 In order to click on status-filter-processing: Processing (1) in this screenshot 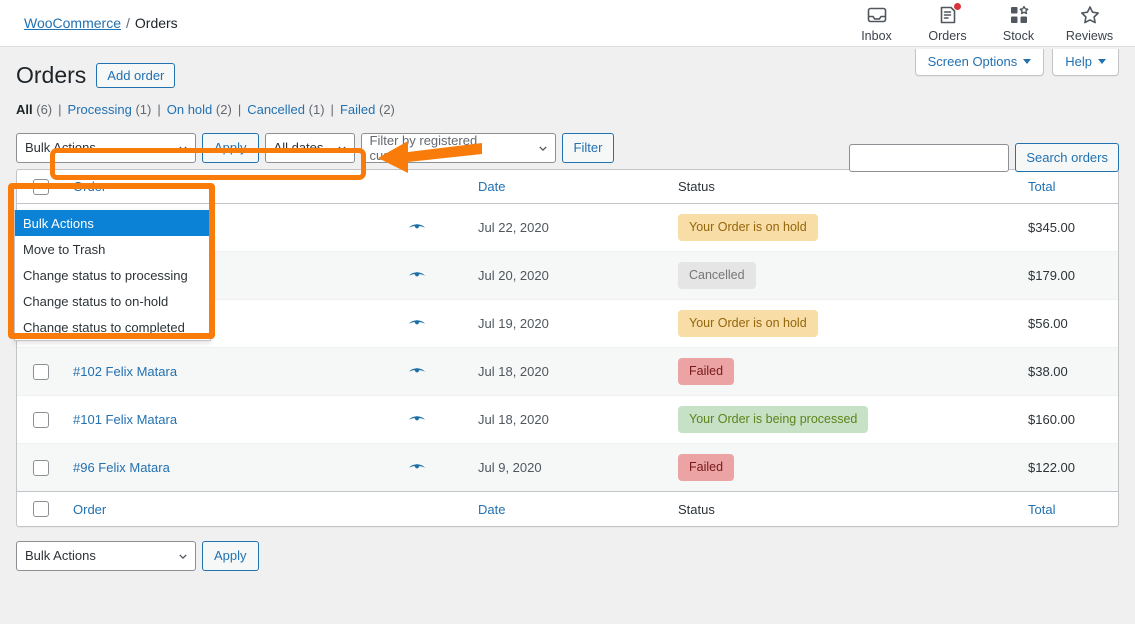, I will do `click(110, 109)`.